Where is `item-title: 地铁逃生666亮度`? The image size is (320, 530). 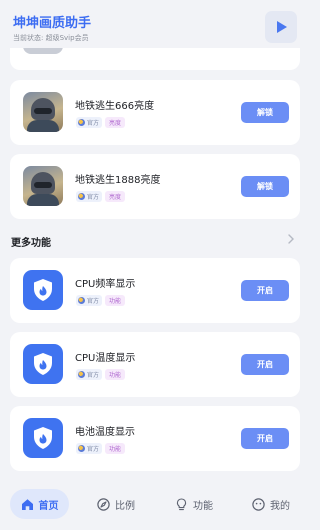
item-title: 地铁逃生666亮度 is located at coordinates (115, 106).